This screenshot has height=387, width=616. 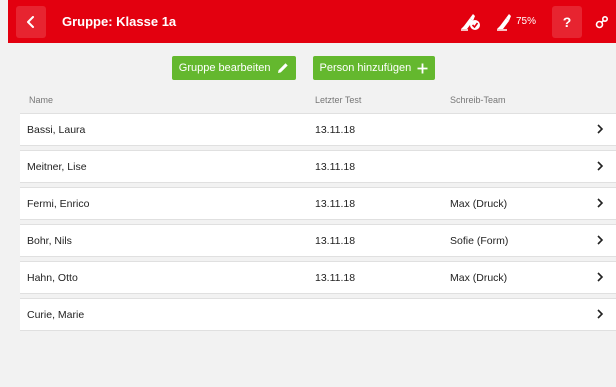 I want to click on back-button, so click(x=31, y=21).